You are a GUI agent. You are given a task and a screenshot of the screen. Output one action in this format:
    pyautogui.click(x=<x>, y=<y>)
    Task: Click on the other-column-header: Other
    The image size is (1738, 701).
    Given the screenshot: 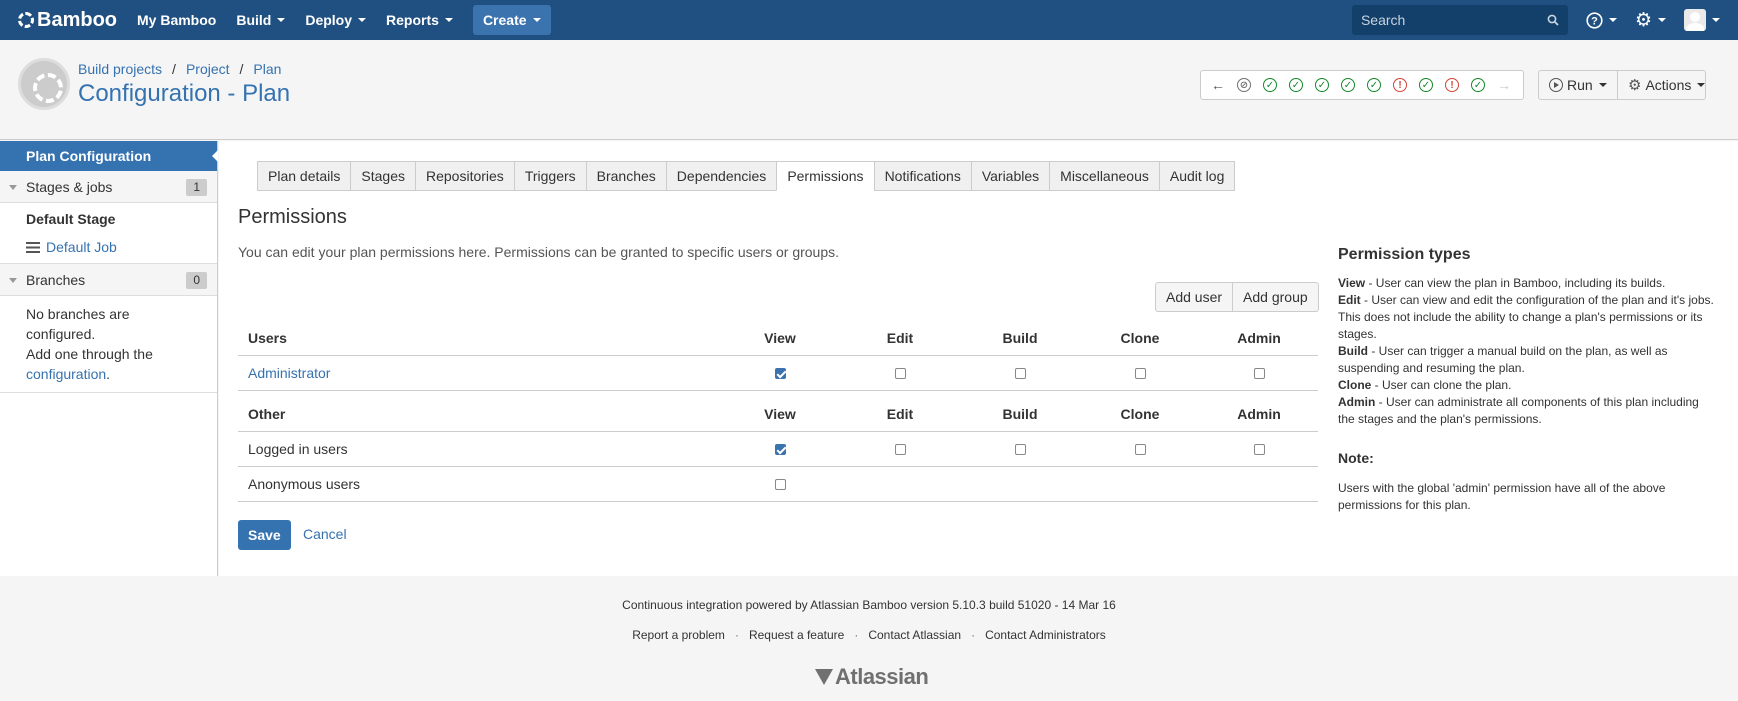 What is the action you would take?
    pyautogui.click(x=479, y=414)
    